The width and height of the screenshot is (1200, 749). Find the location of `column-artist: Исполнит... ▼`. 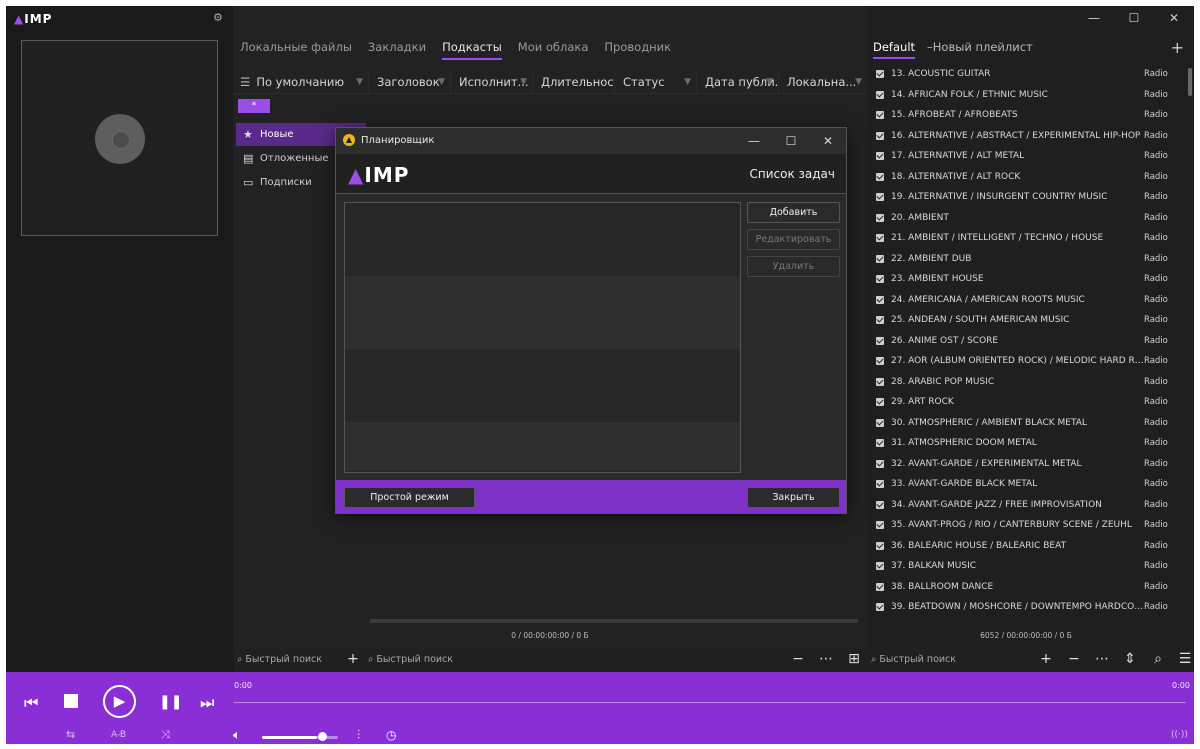

column-artist: Исполнит... ▼ is located at coordinates (492, 81).